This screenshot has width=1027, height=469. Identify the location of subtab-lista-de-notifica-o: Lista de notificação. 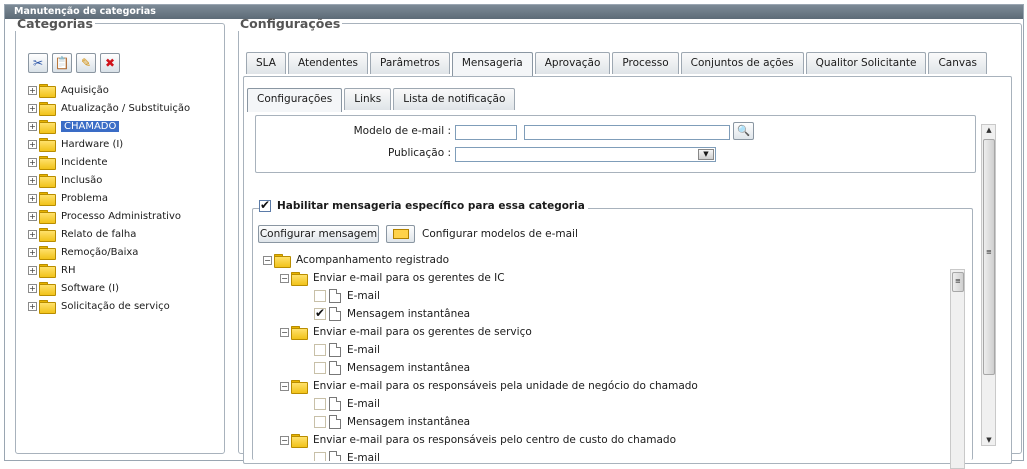
(454, 99).